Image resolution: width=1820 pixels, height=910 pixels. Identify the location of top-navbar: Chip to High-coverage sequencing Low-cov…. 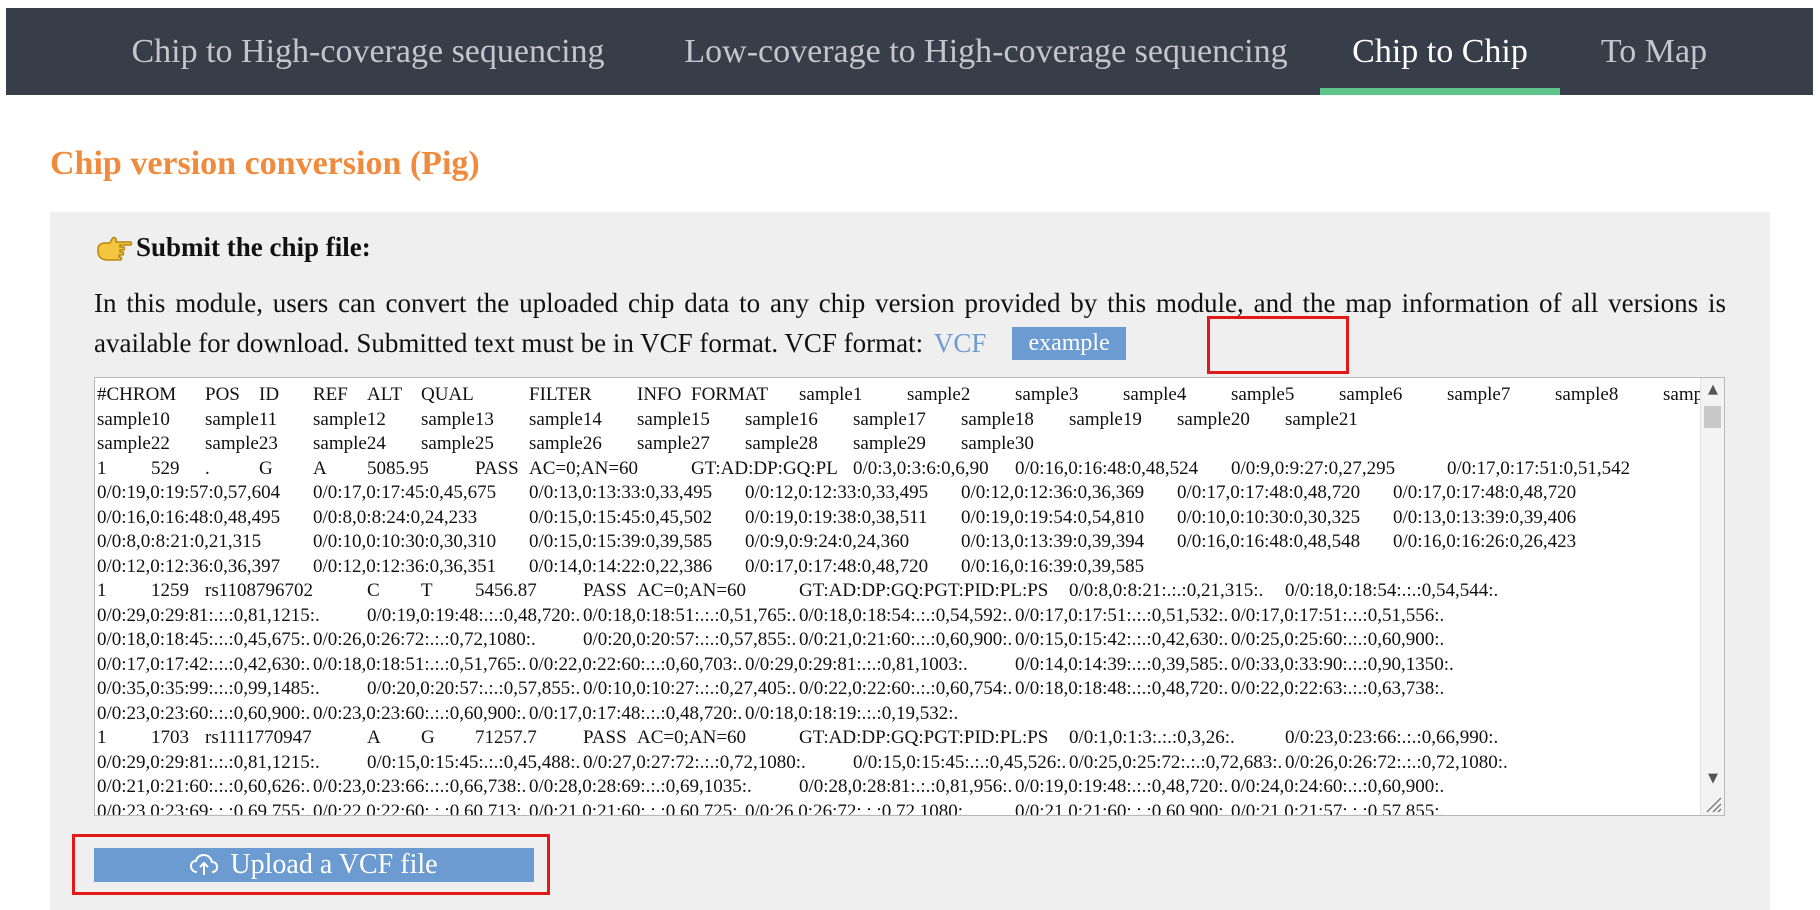
(909, 51).